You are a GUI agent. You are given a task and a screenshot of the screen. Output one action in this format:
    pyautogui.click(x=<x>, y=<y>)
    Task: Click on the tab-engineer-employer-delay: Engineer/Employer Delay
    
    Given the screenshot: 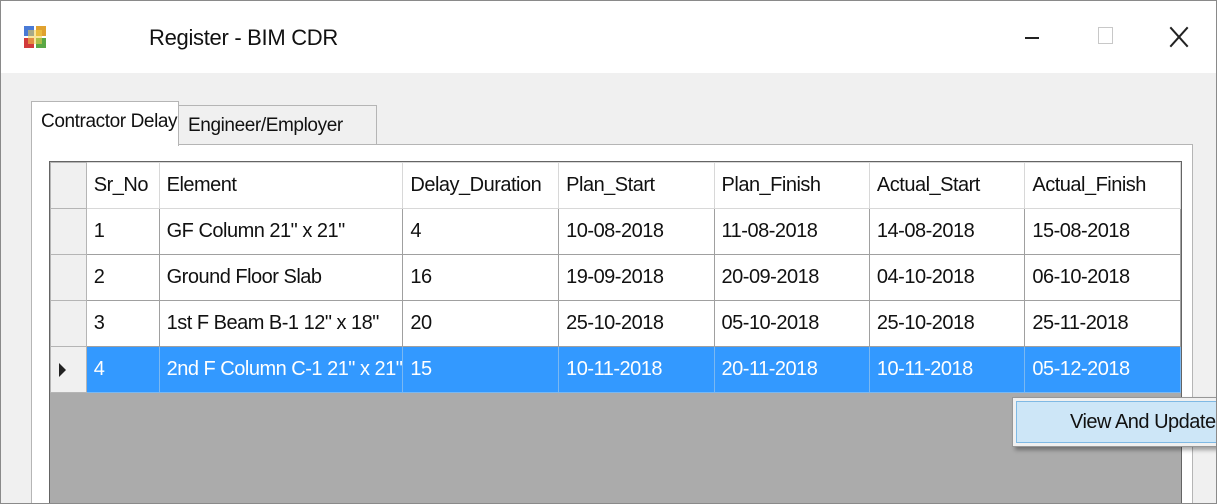 What is the action you would take?
    pyautogui.click(x=278, y=140)
    